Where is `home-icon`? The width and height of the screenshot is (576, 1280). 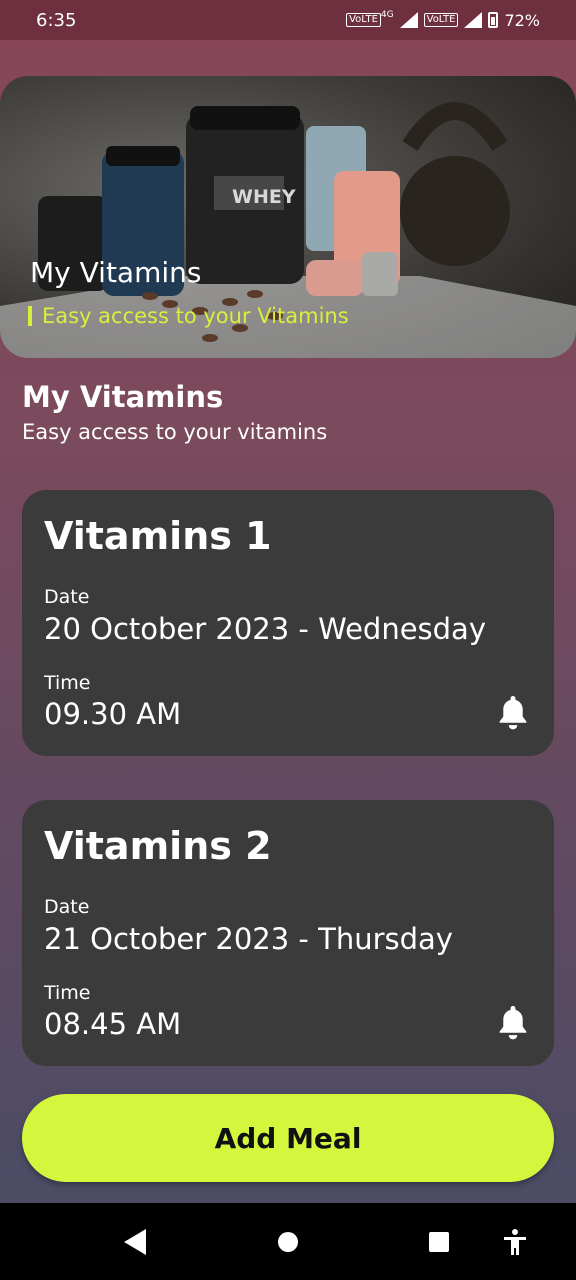
home-icon is located at coordinates (288, 1242).